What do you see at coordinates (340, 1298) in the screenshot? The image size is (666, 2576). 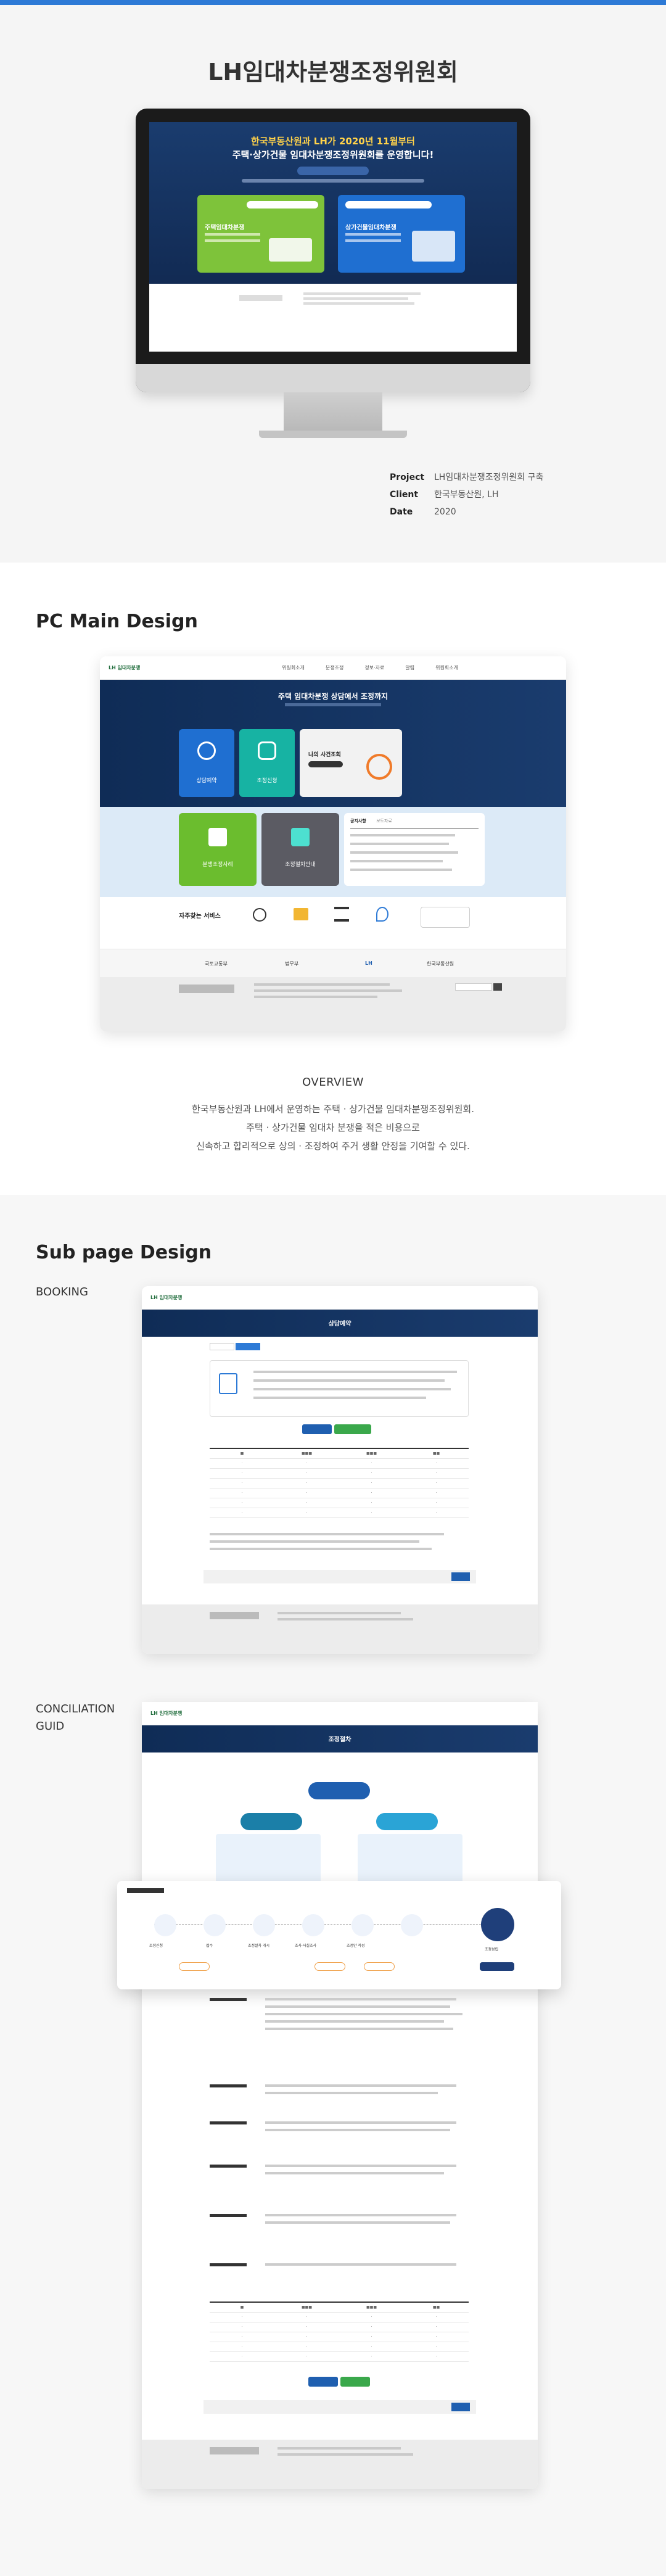 I see `booking-nav: LH 임대차분쟁` at bounding box center [340, 1298].